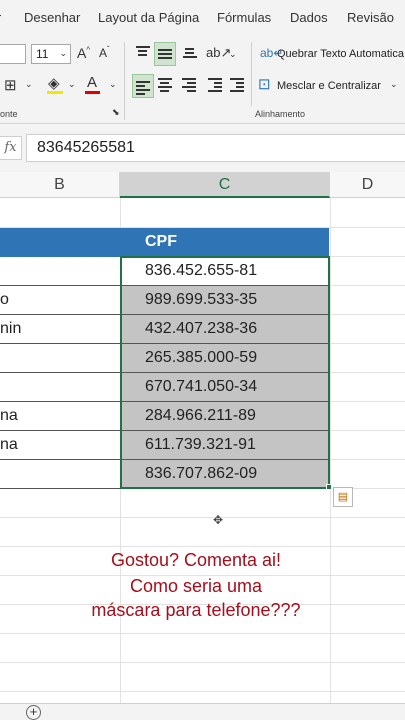  What do you see at coordinates (309, 17) in the screenshot?
I see `tab-dados: Dados` at bounding box center [309, 17].